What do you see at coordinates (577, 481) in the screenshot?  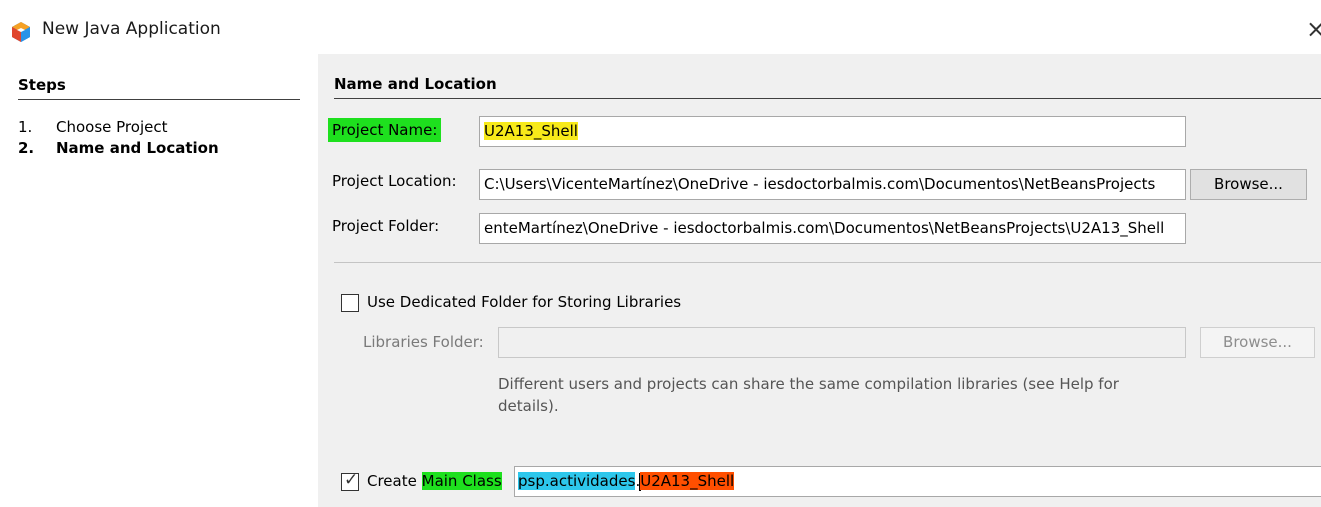 I see `main-class-package: psp.actividades` at bounding box center [577, 481].